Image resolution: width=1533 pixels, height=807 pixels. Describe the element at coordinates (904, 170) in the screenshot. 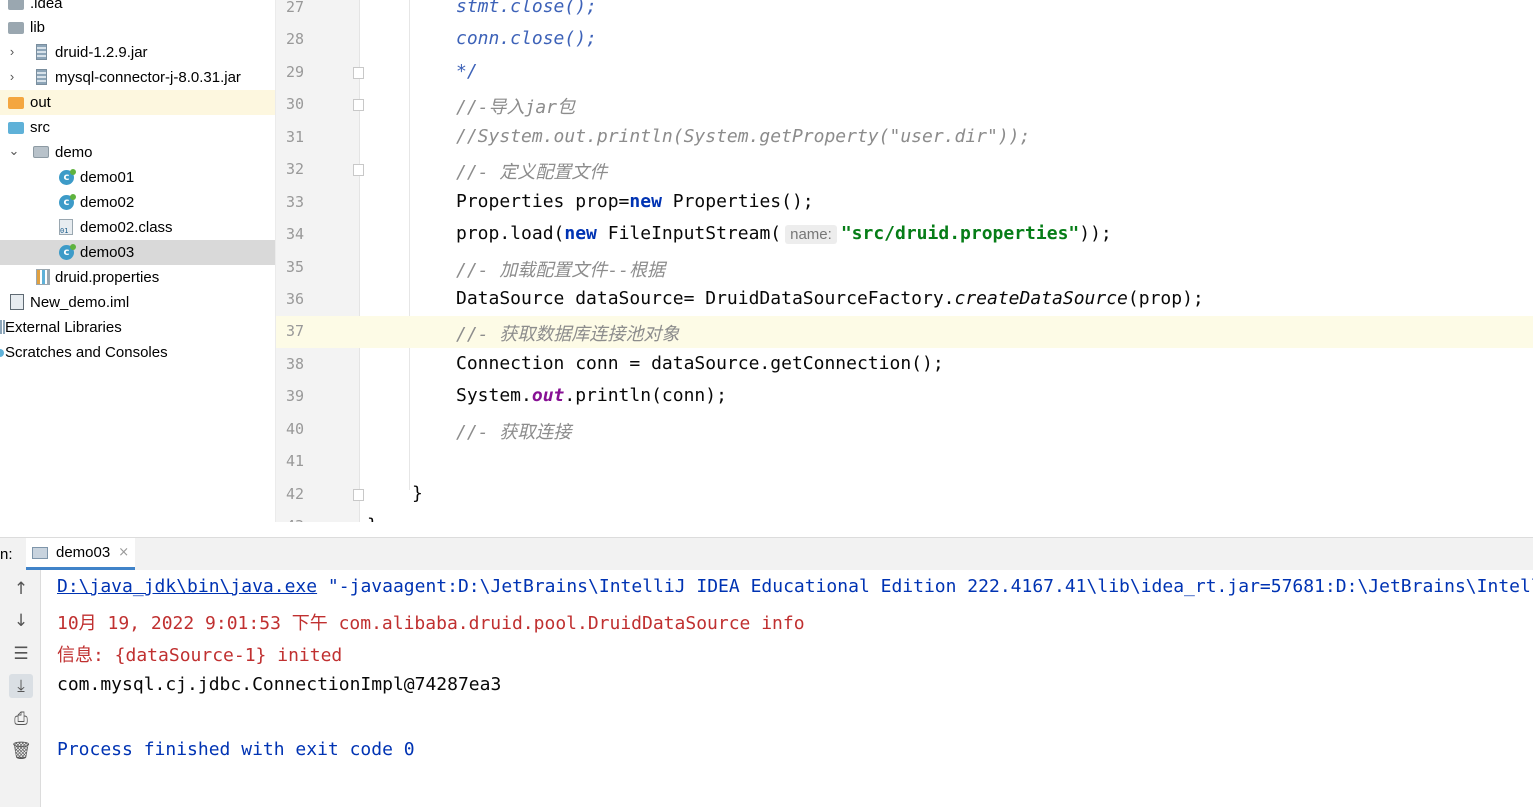

I see `code-line: 32 //- 定义配置文件` at that location.